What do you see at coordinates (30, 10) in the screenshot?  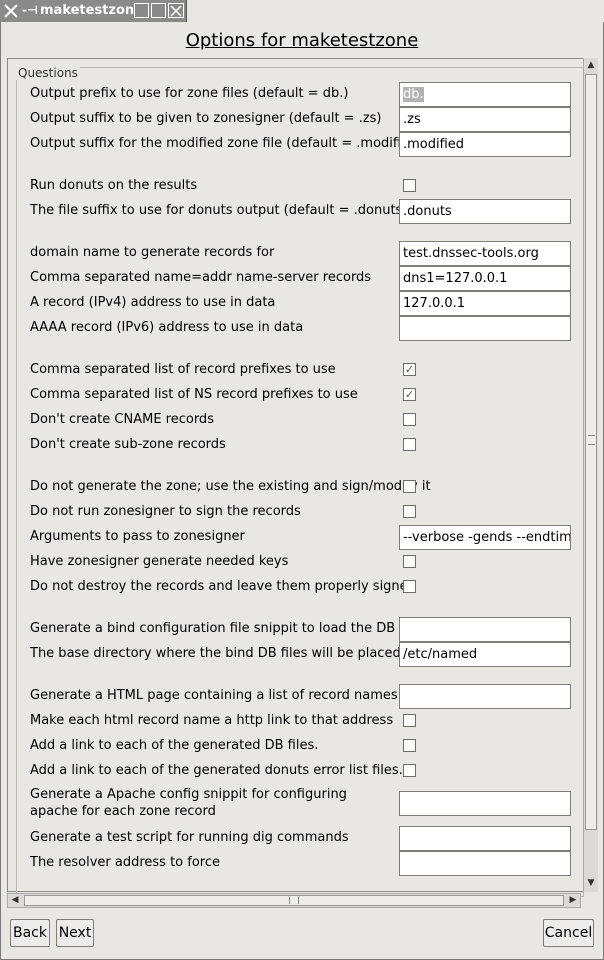 I see `pin-icon: -⊣` at bounding box center [30, 10].